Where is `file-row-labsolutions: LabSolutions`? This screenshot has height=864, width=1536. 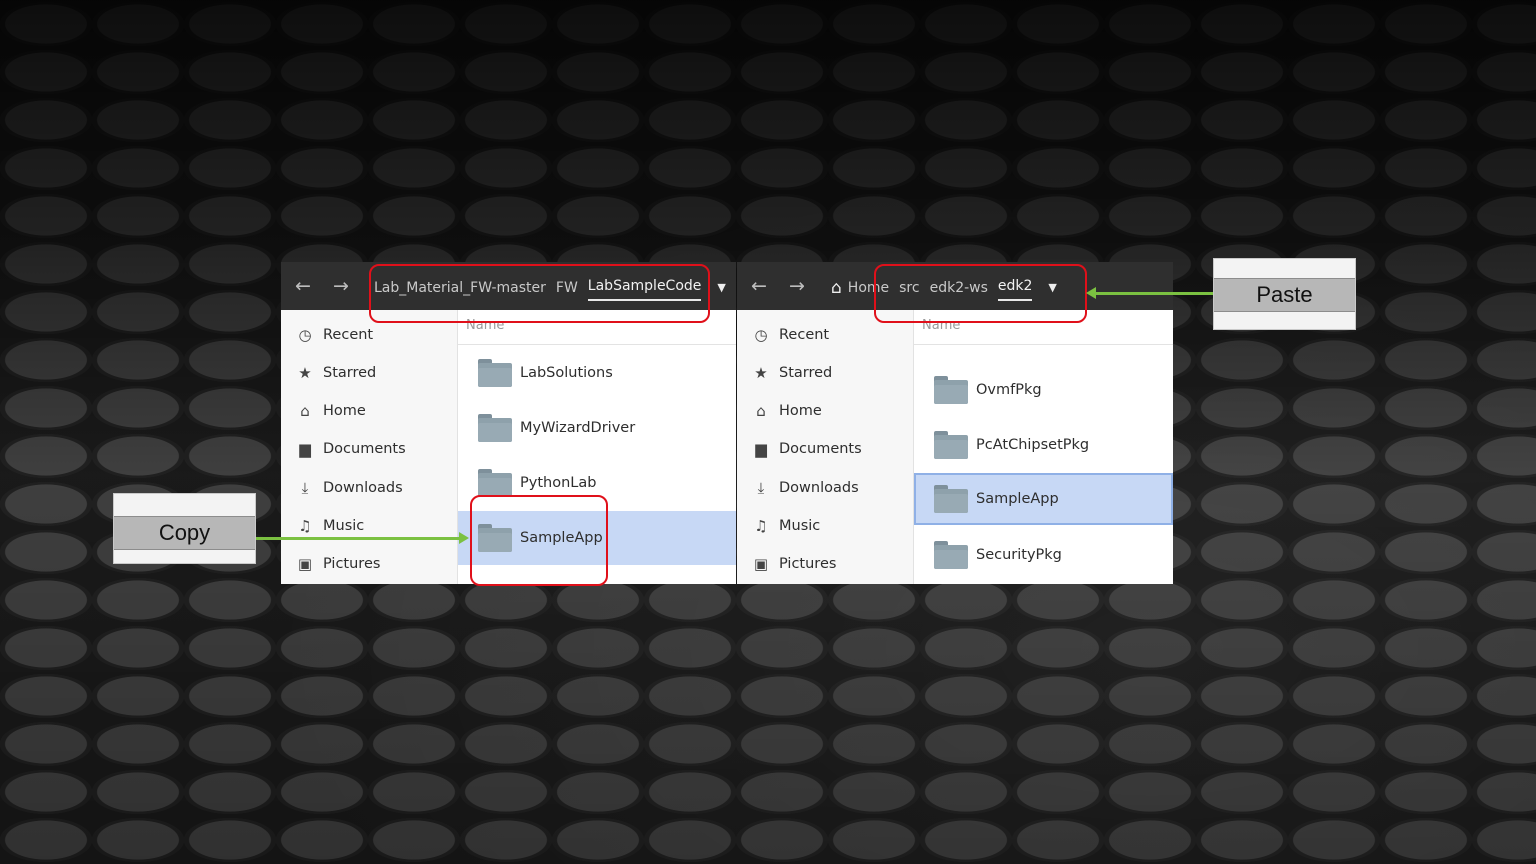 file-row-labsolutions: LabSolutions is located at coordinates (597, 373).